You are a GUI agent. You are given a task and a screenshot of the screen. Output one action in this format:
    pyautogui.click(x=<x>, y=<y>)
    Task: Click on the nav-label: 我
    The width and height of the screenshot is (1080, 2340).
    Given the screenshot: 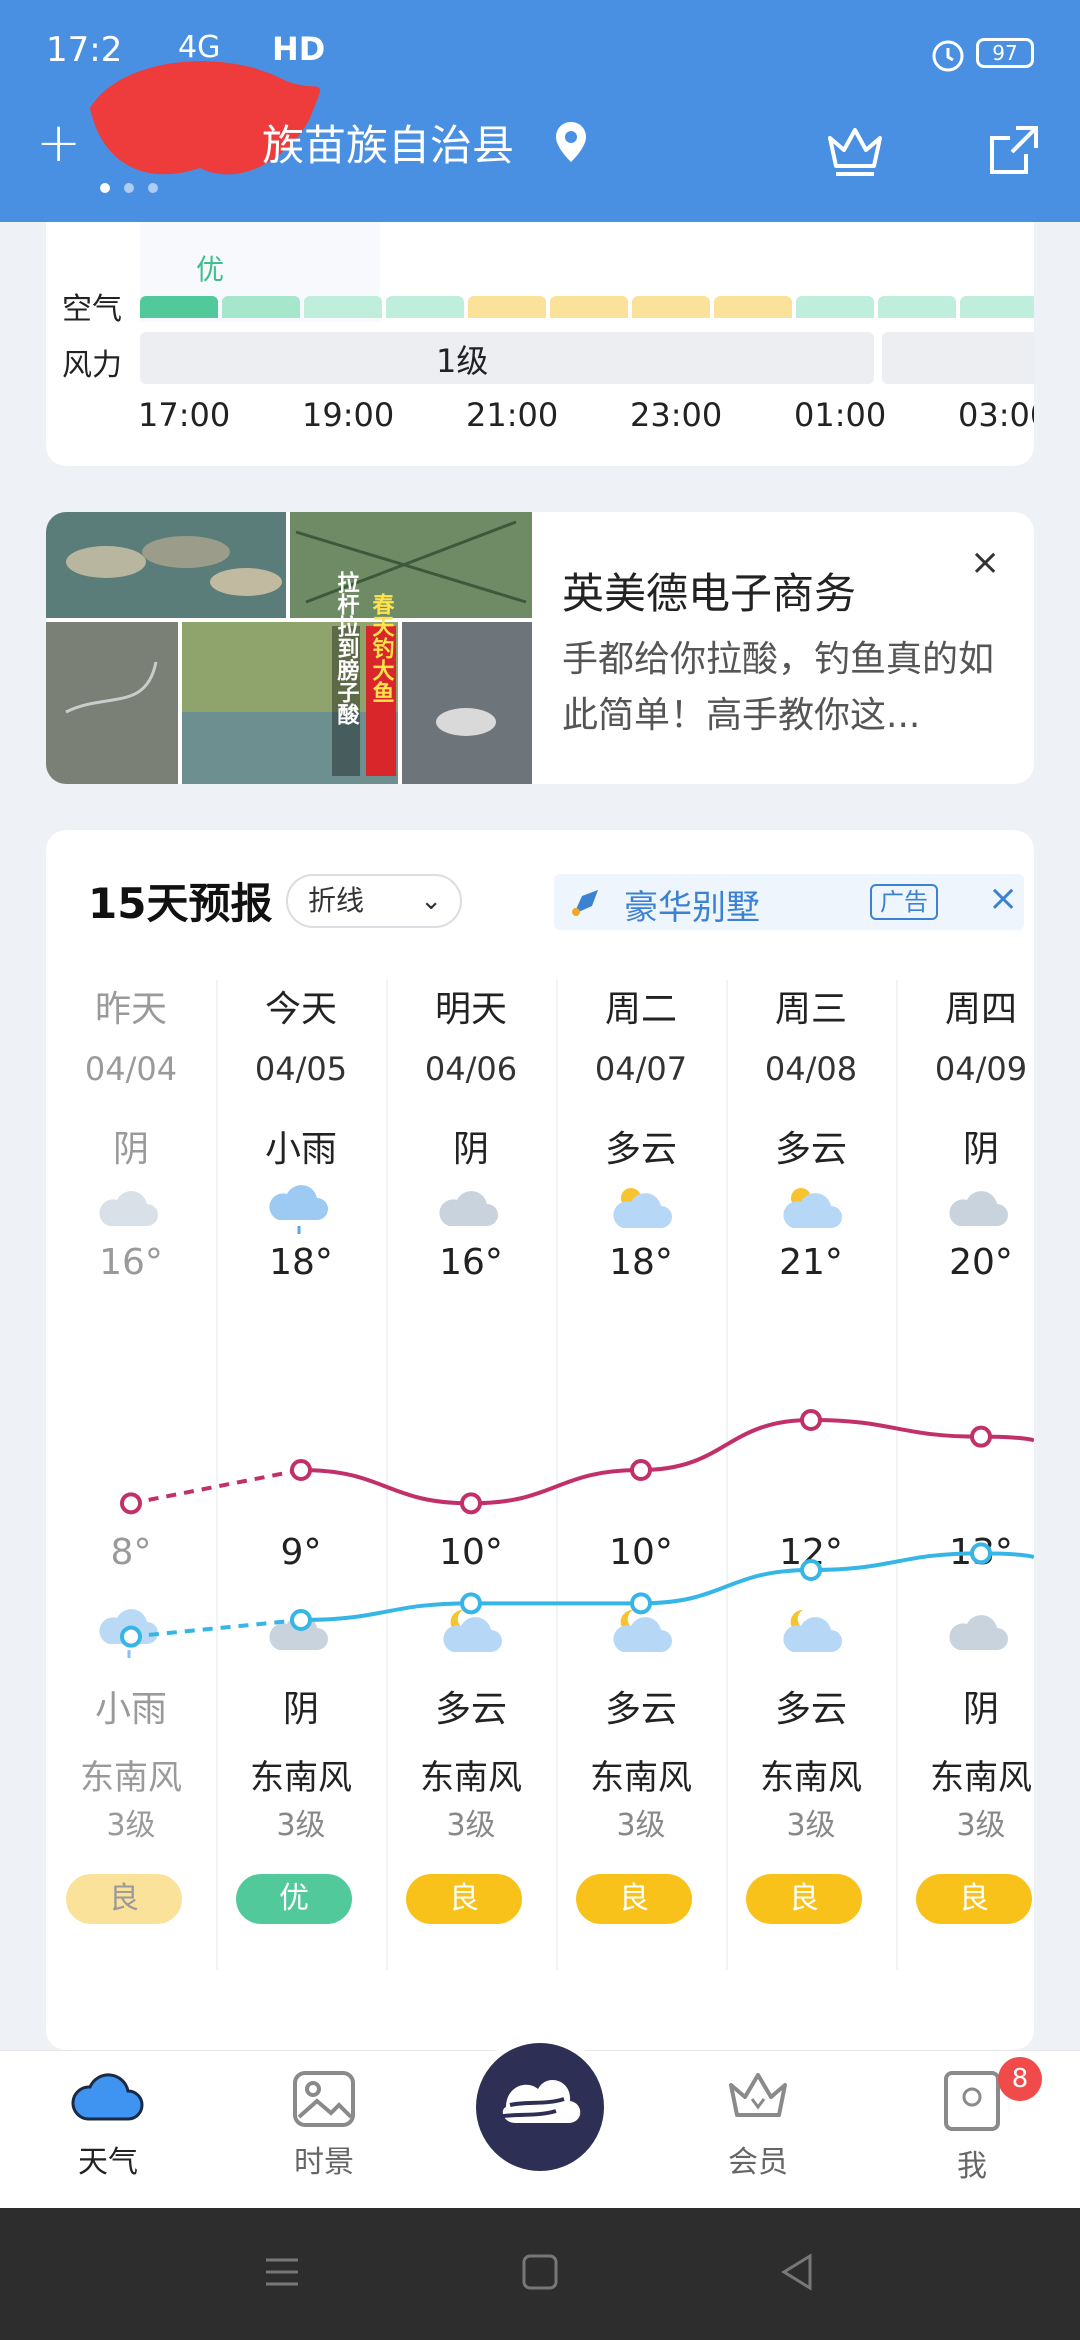 What is the action you would take?
    pyautogui.click(x=972, y=2166)
    